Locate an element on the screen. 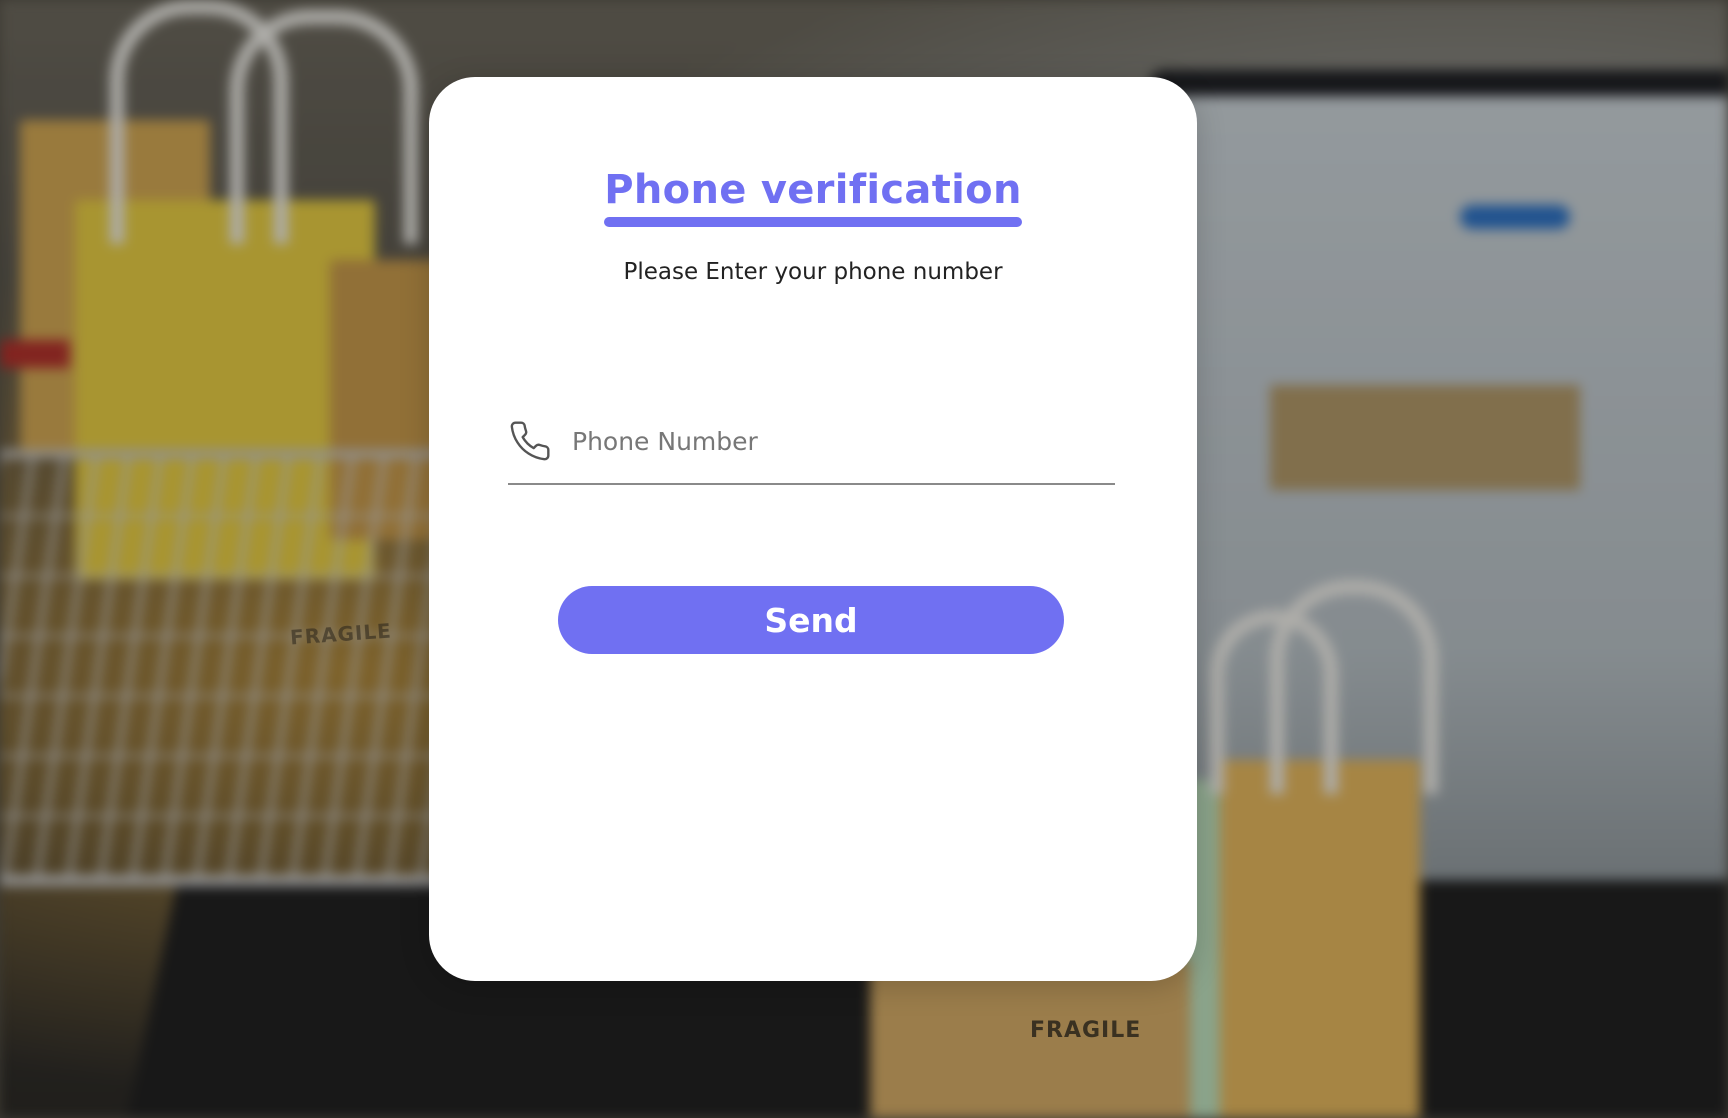 Image resolution: width=1728 pixels, height=1118 pixels. page-title: Phone verification is located at coordinates (813, 197).